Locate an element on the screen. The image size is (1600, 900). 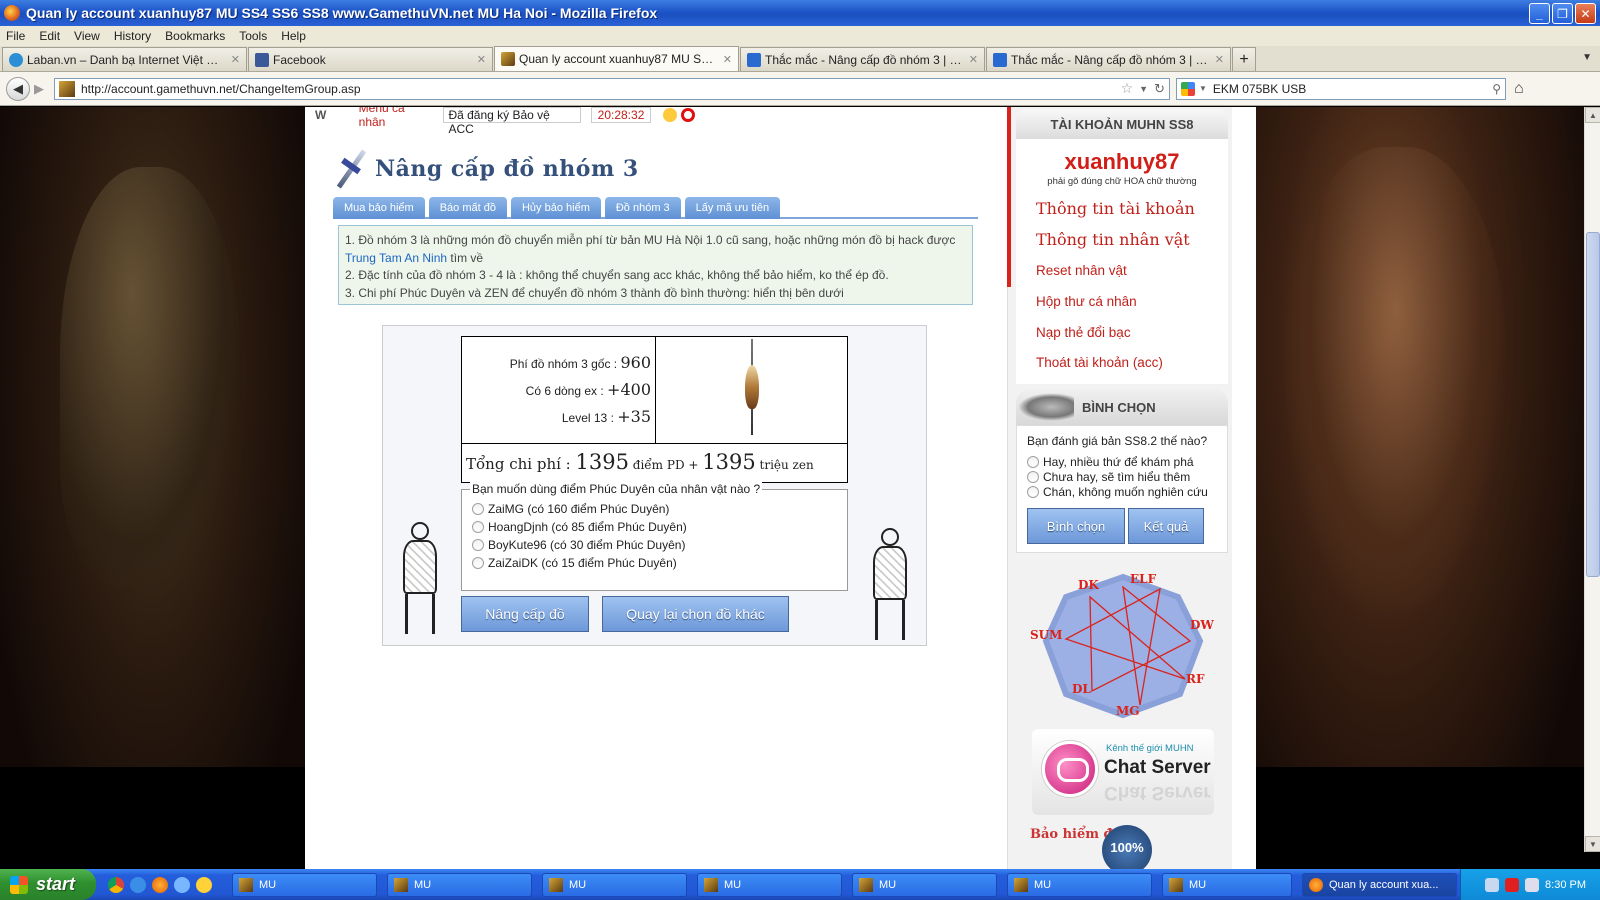
tab-priority-code: Lấy mã ưu tiên is located at coordinates (732, 208).